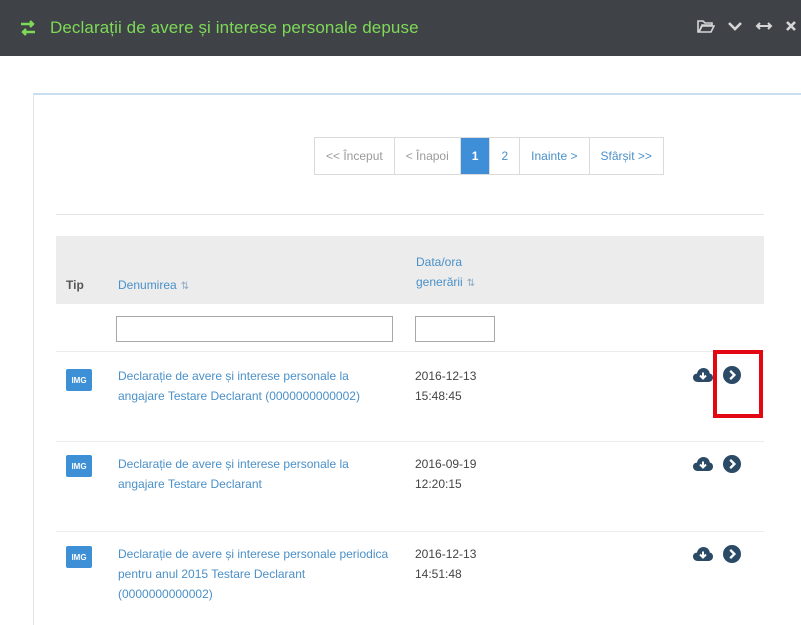  I want to click on table-header: Tip Denumirea ⇅ Data/ora generării ⇅, so click(410, 270).